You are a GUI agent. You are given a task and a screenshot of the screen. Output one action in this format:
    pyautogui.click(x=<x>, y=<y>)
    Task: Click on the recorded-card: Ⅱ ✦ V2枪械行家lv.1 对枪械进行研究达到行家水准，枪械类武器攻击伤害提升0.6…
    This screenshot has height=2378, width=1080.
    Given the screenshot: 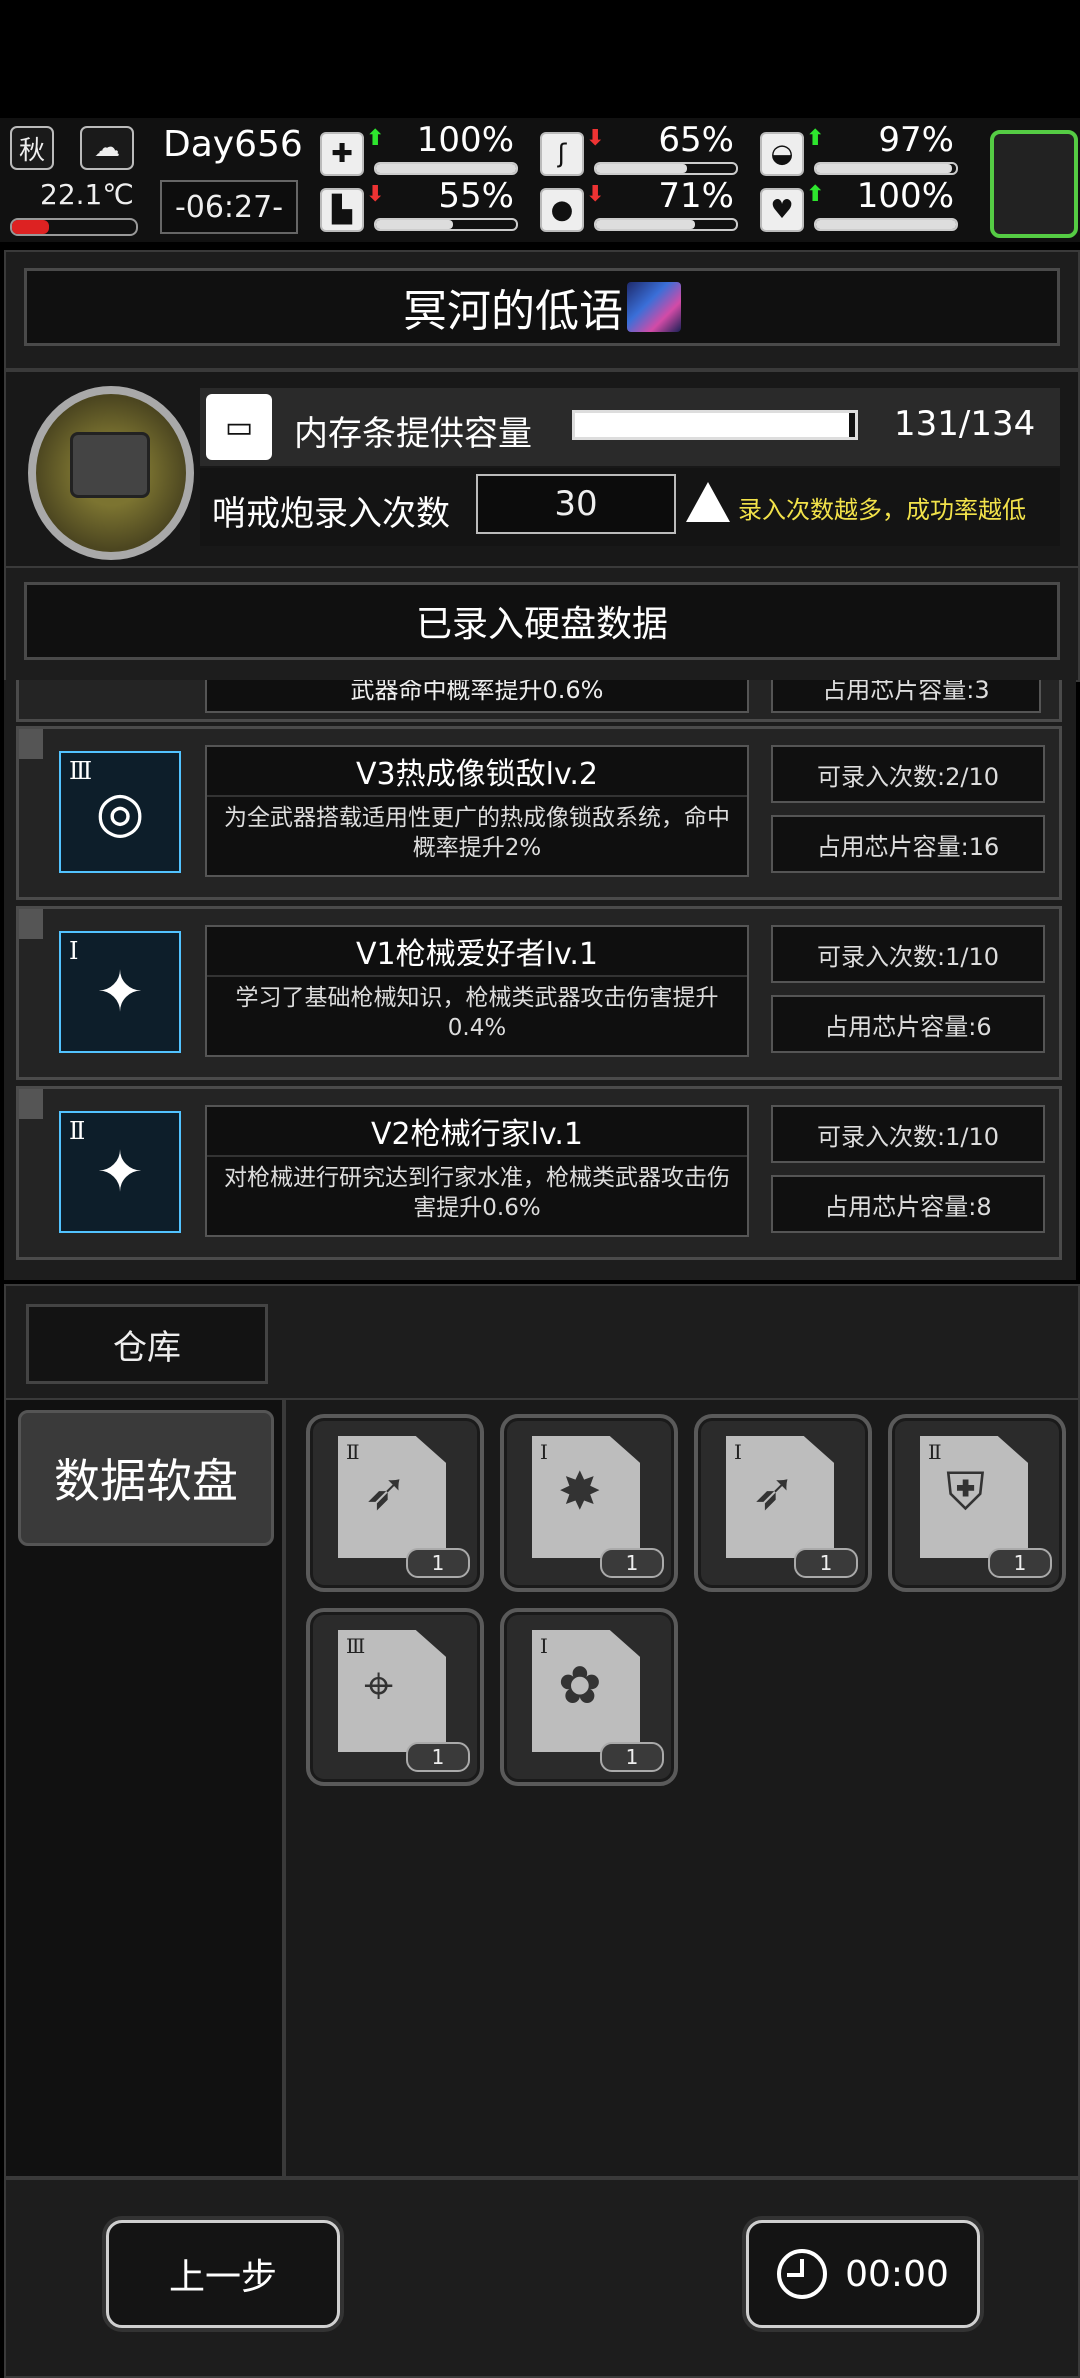 What is the action you would take?
    pyautogui.click(x=539, y=1173)
    